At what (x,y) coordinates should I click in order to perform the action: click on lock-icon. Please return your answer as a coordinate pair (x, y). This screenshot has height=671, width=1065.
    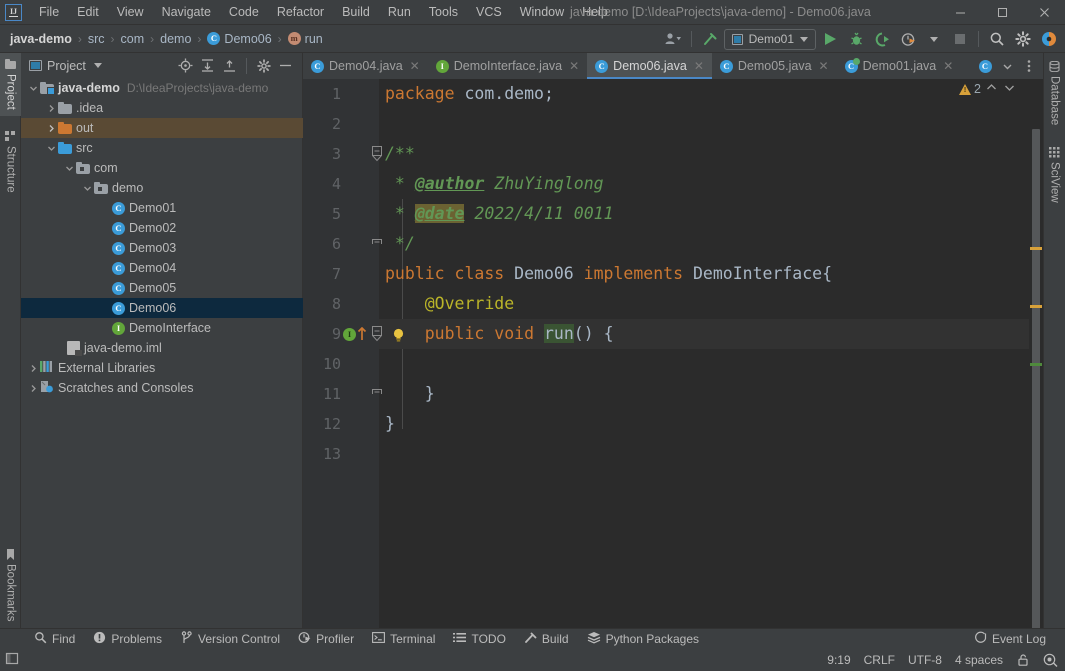
    Looking at the image, I should click on (1023, 660).